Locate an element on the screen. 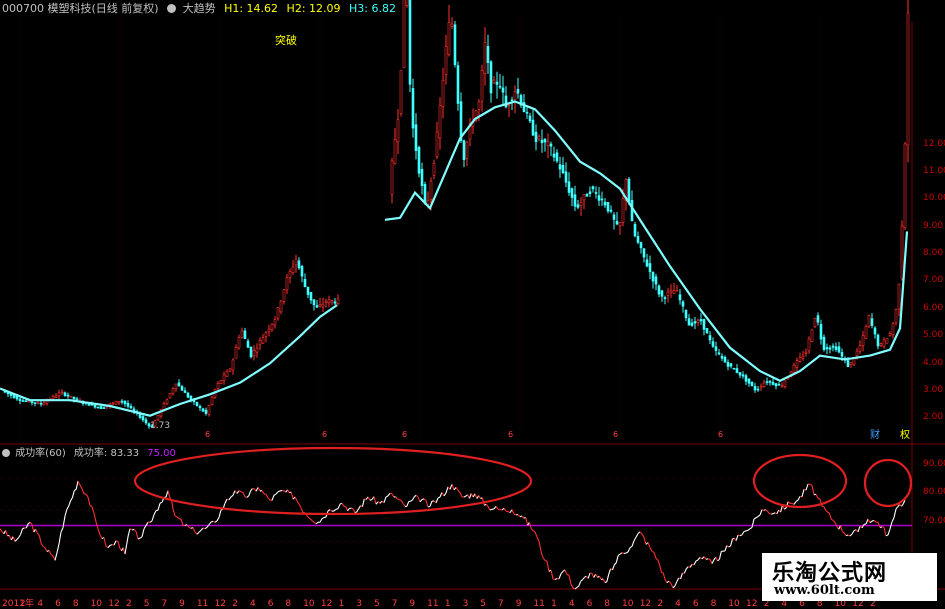  h3-value: H3: 6.82 is located at coordinates (372, 8).